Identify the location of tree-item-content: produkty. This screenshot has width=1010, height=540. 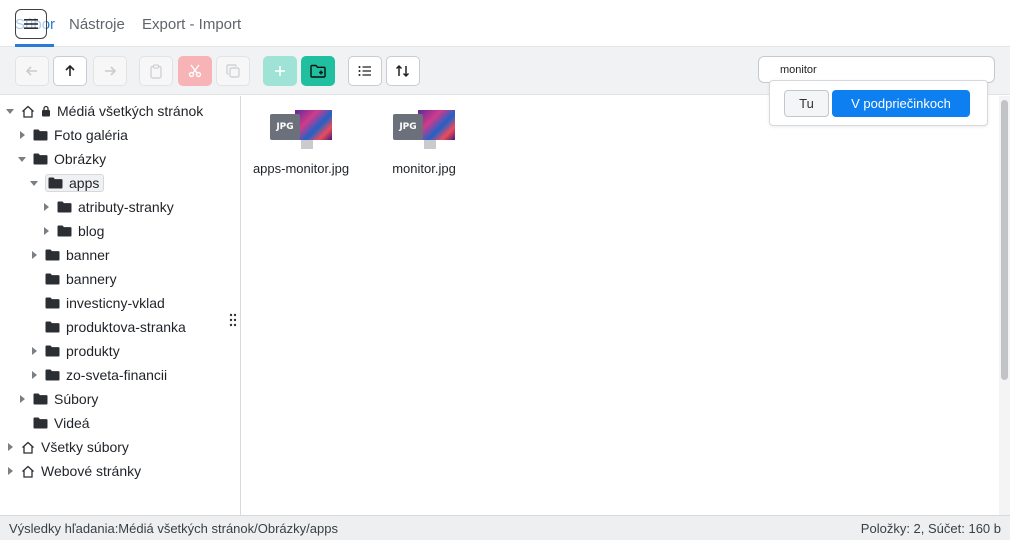
(82, 351).